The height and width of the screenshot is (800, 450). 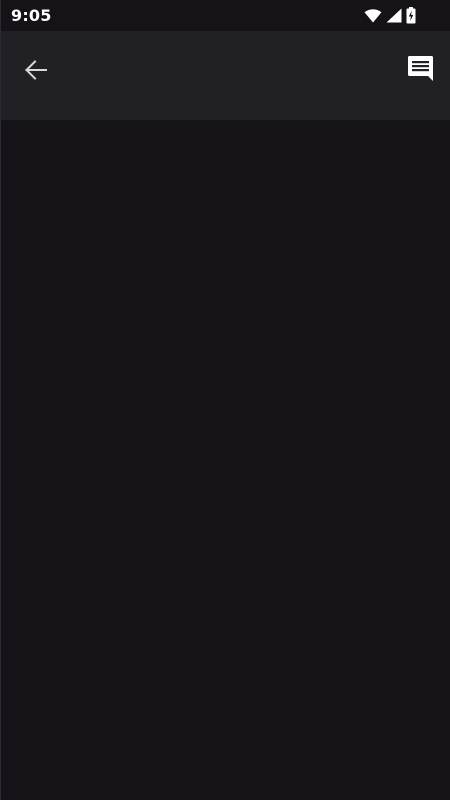 I want to click on cellular-signal-icon, so click(x=394, y=15).